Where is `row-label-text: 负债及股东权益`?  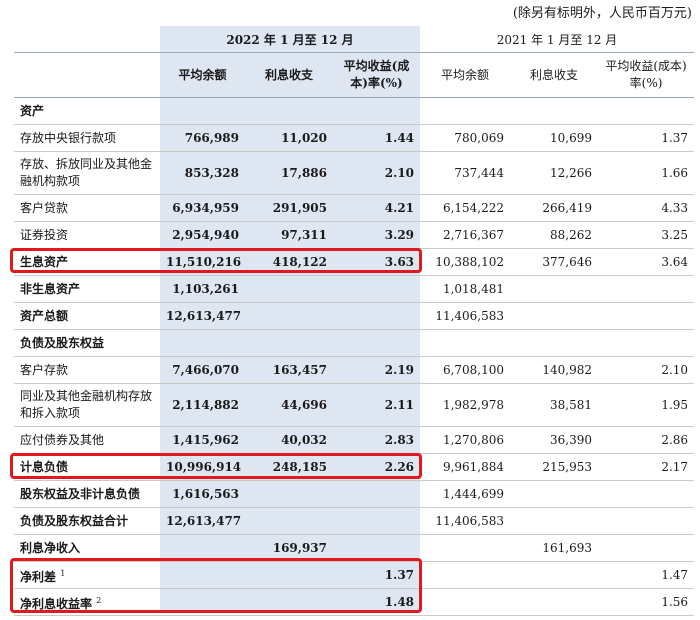 row-label-text: 负债及股东权益 is located at coordinates (62, 342).